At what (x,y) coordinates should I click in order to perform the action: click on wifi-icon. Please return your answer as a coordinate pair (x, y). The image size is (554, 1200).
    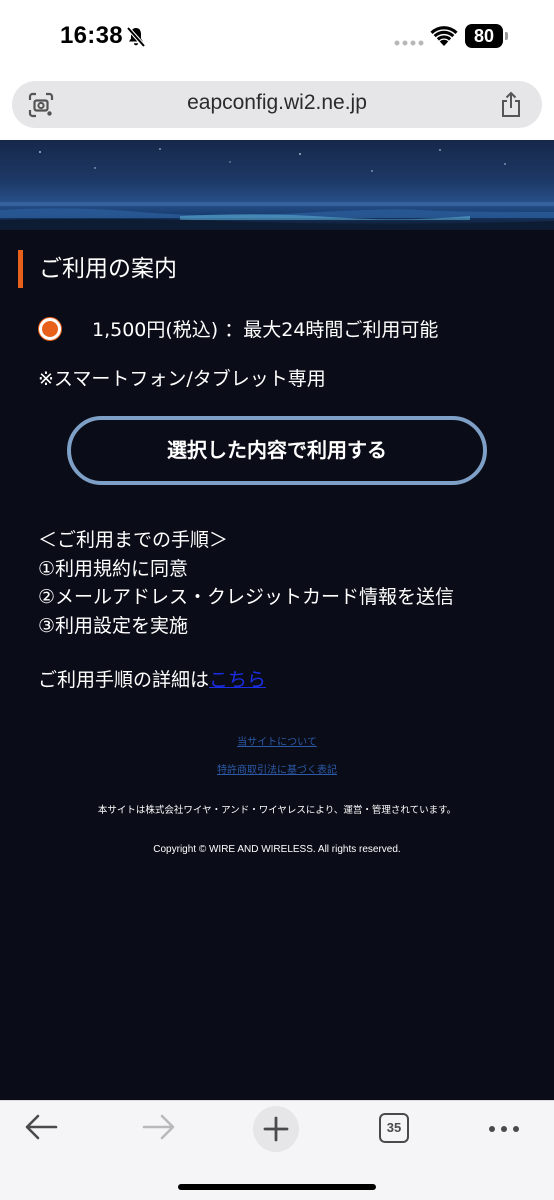
    Looking at the image, I should click on (444, 36).